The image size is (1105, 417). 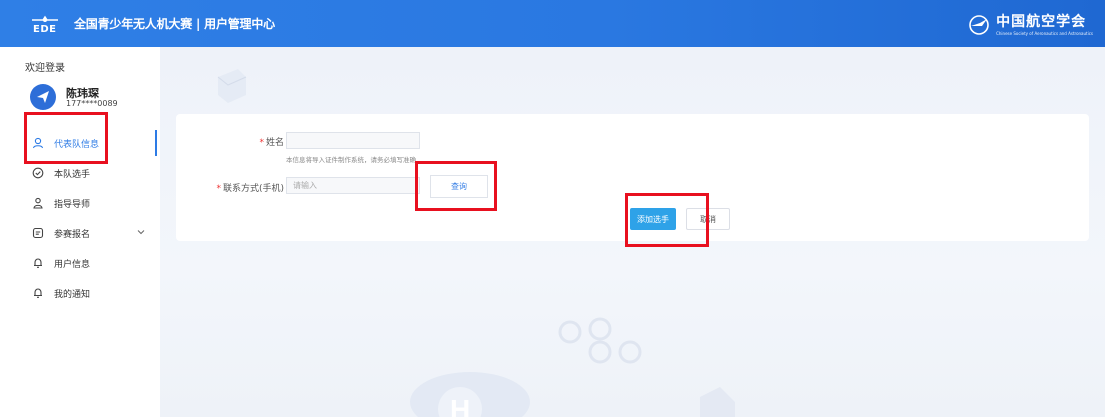 I want to click on sidebar-item-registration: 参赛报名, so click(x=80, y=233).